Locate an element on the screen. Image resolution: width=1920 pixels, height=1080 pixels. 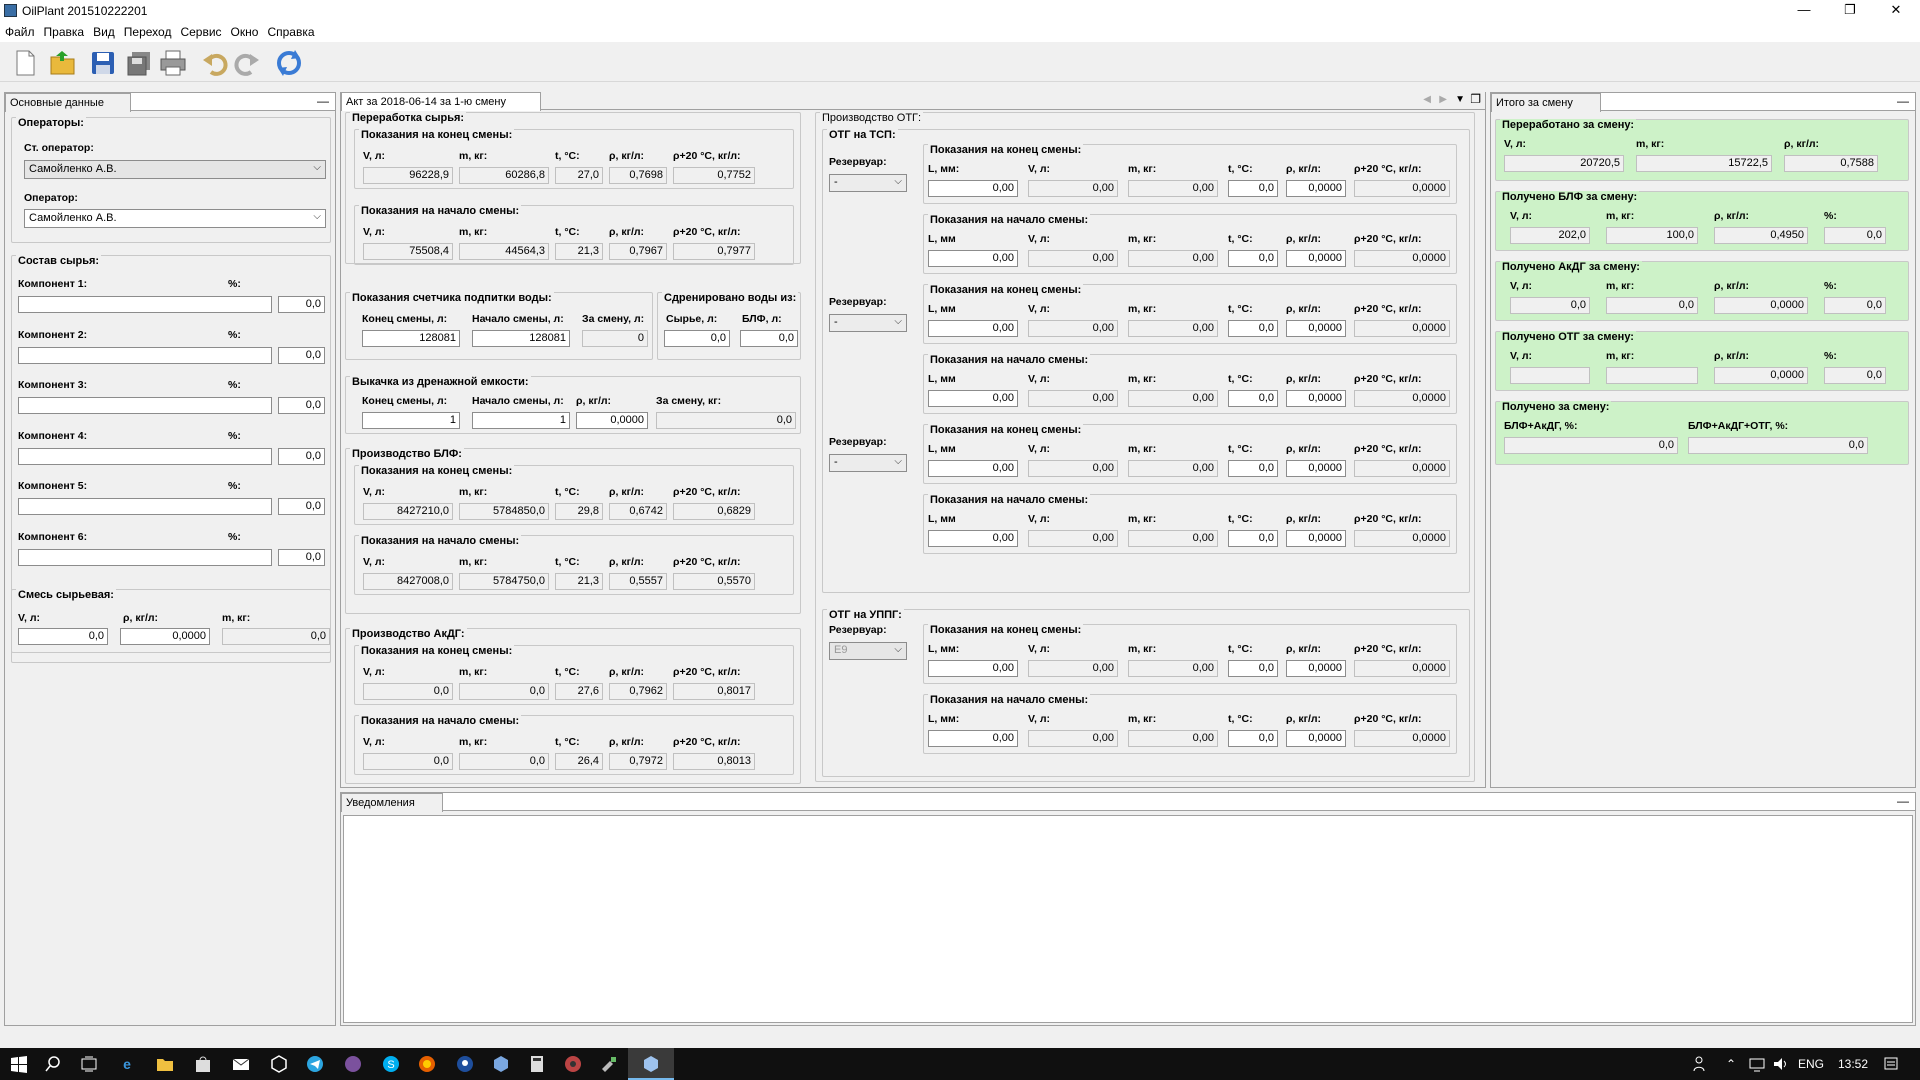
tab-totals: Итого за смену is located at coordinates (1546, 102).